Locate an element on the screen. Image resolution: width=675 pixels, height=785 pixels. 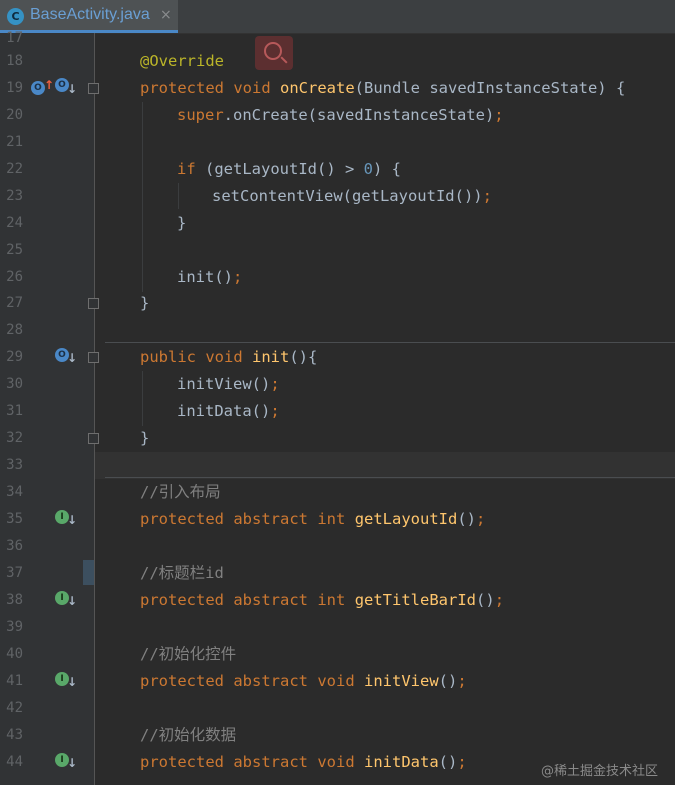
line-number: 40 is located at coordinates (14, 654).